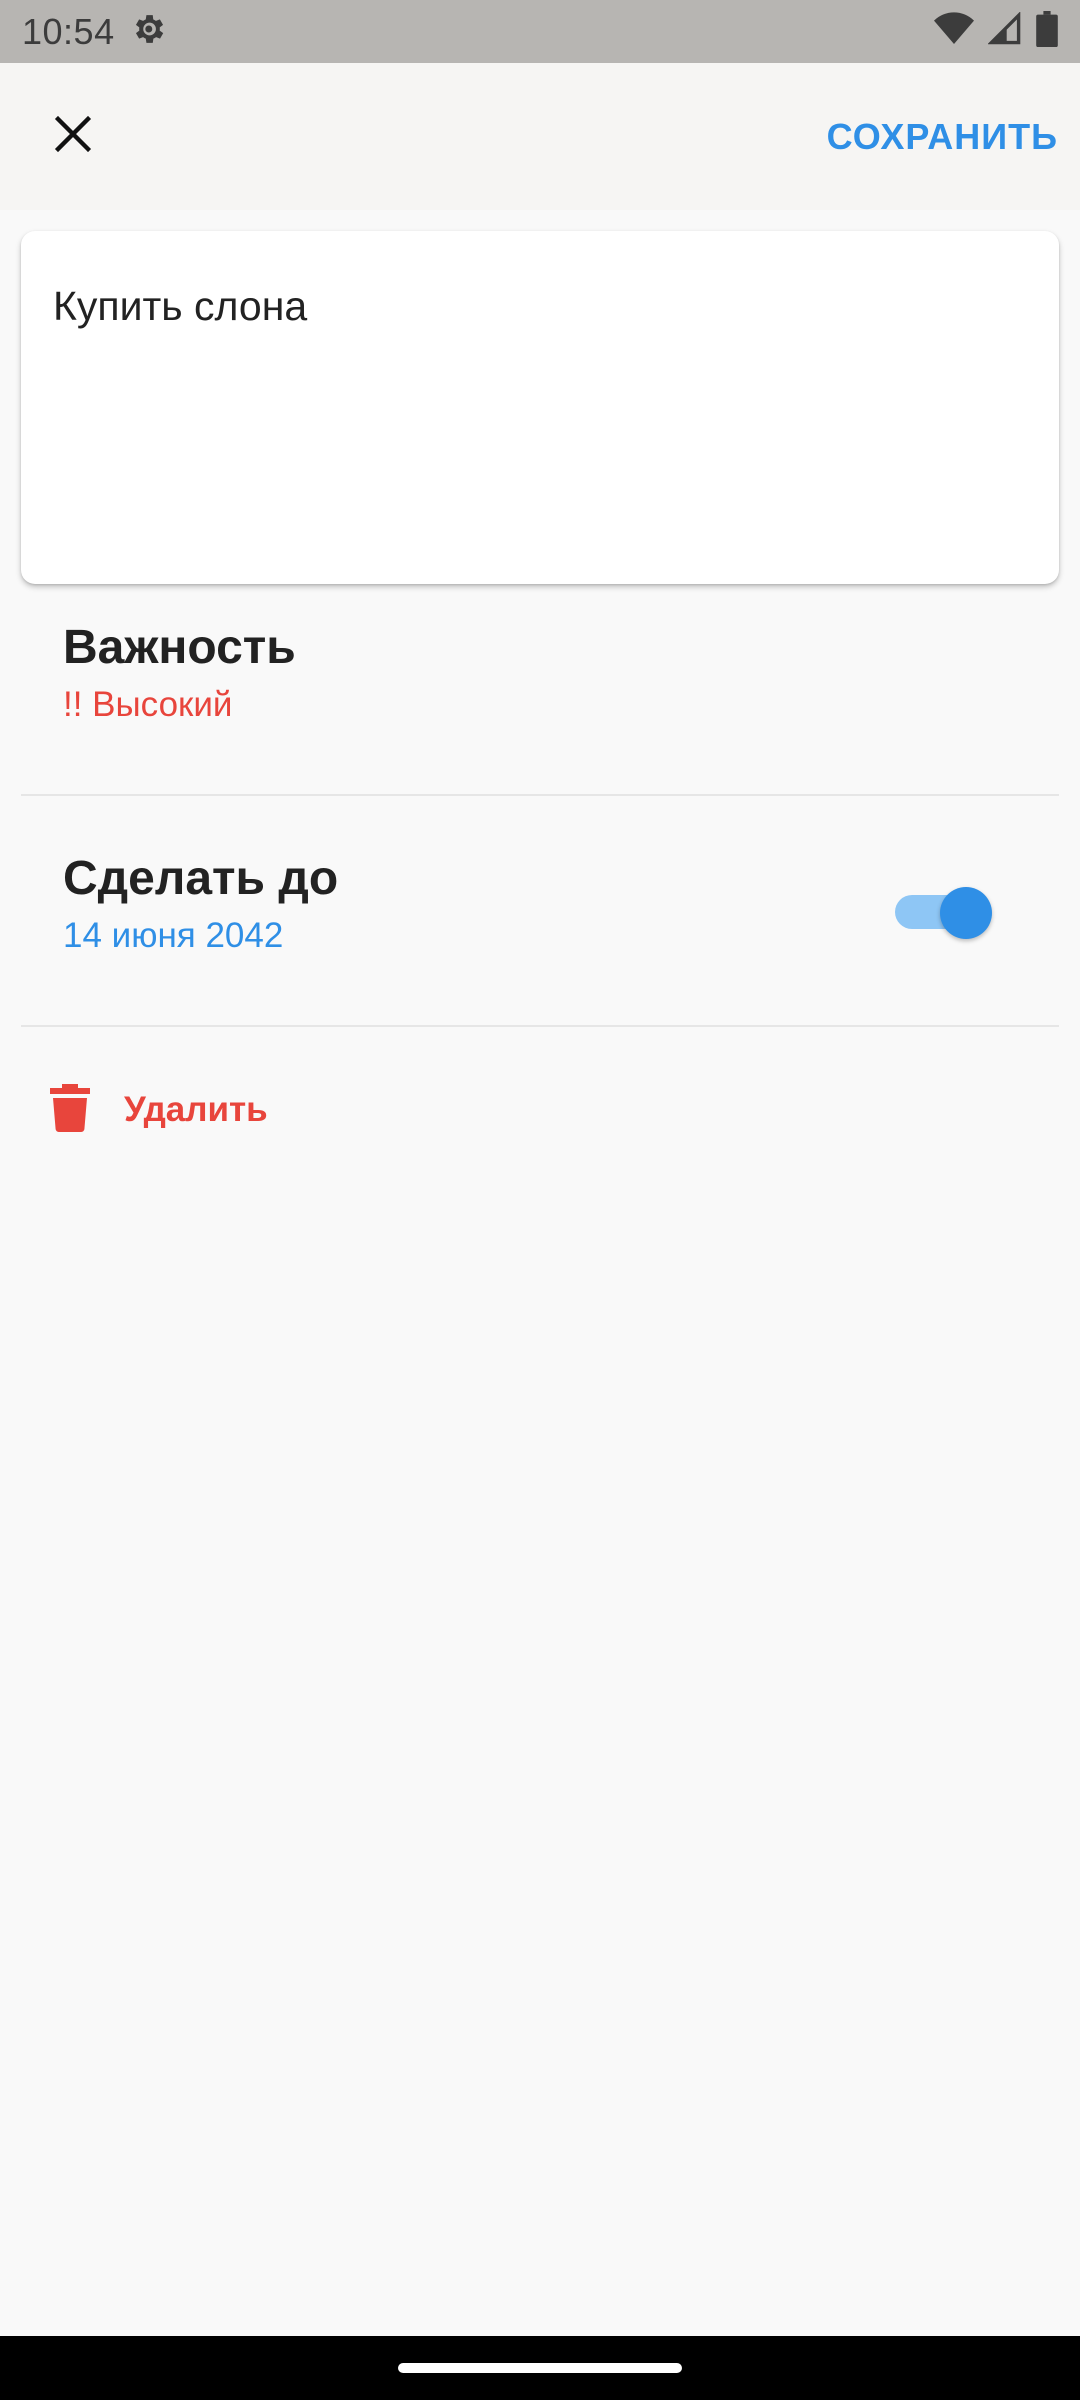 The height and width of the screenshot is (2400, 1080). Describe the element at coordinates (942, 137) in the screenshot. I see `save-button: СОХРАНИТЬ` at that location.